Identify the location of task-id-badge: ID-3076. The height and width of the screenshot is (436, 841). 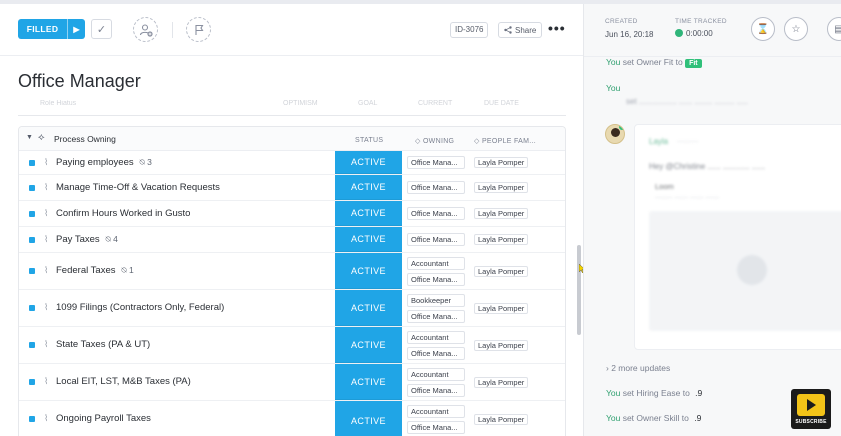
(469, 30).